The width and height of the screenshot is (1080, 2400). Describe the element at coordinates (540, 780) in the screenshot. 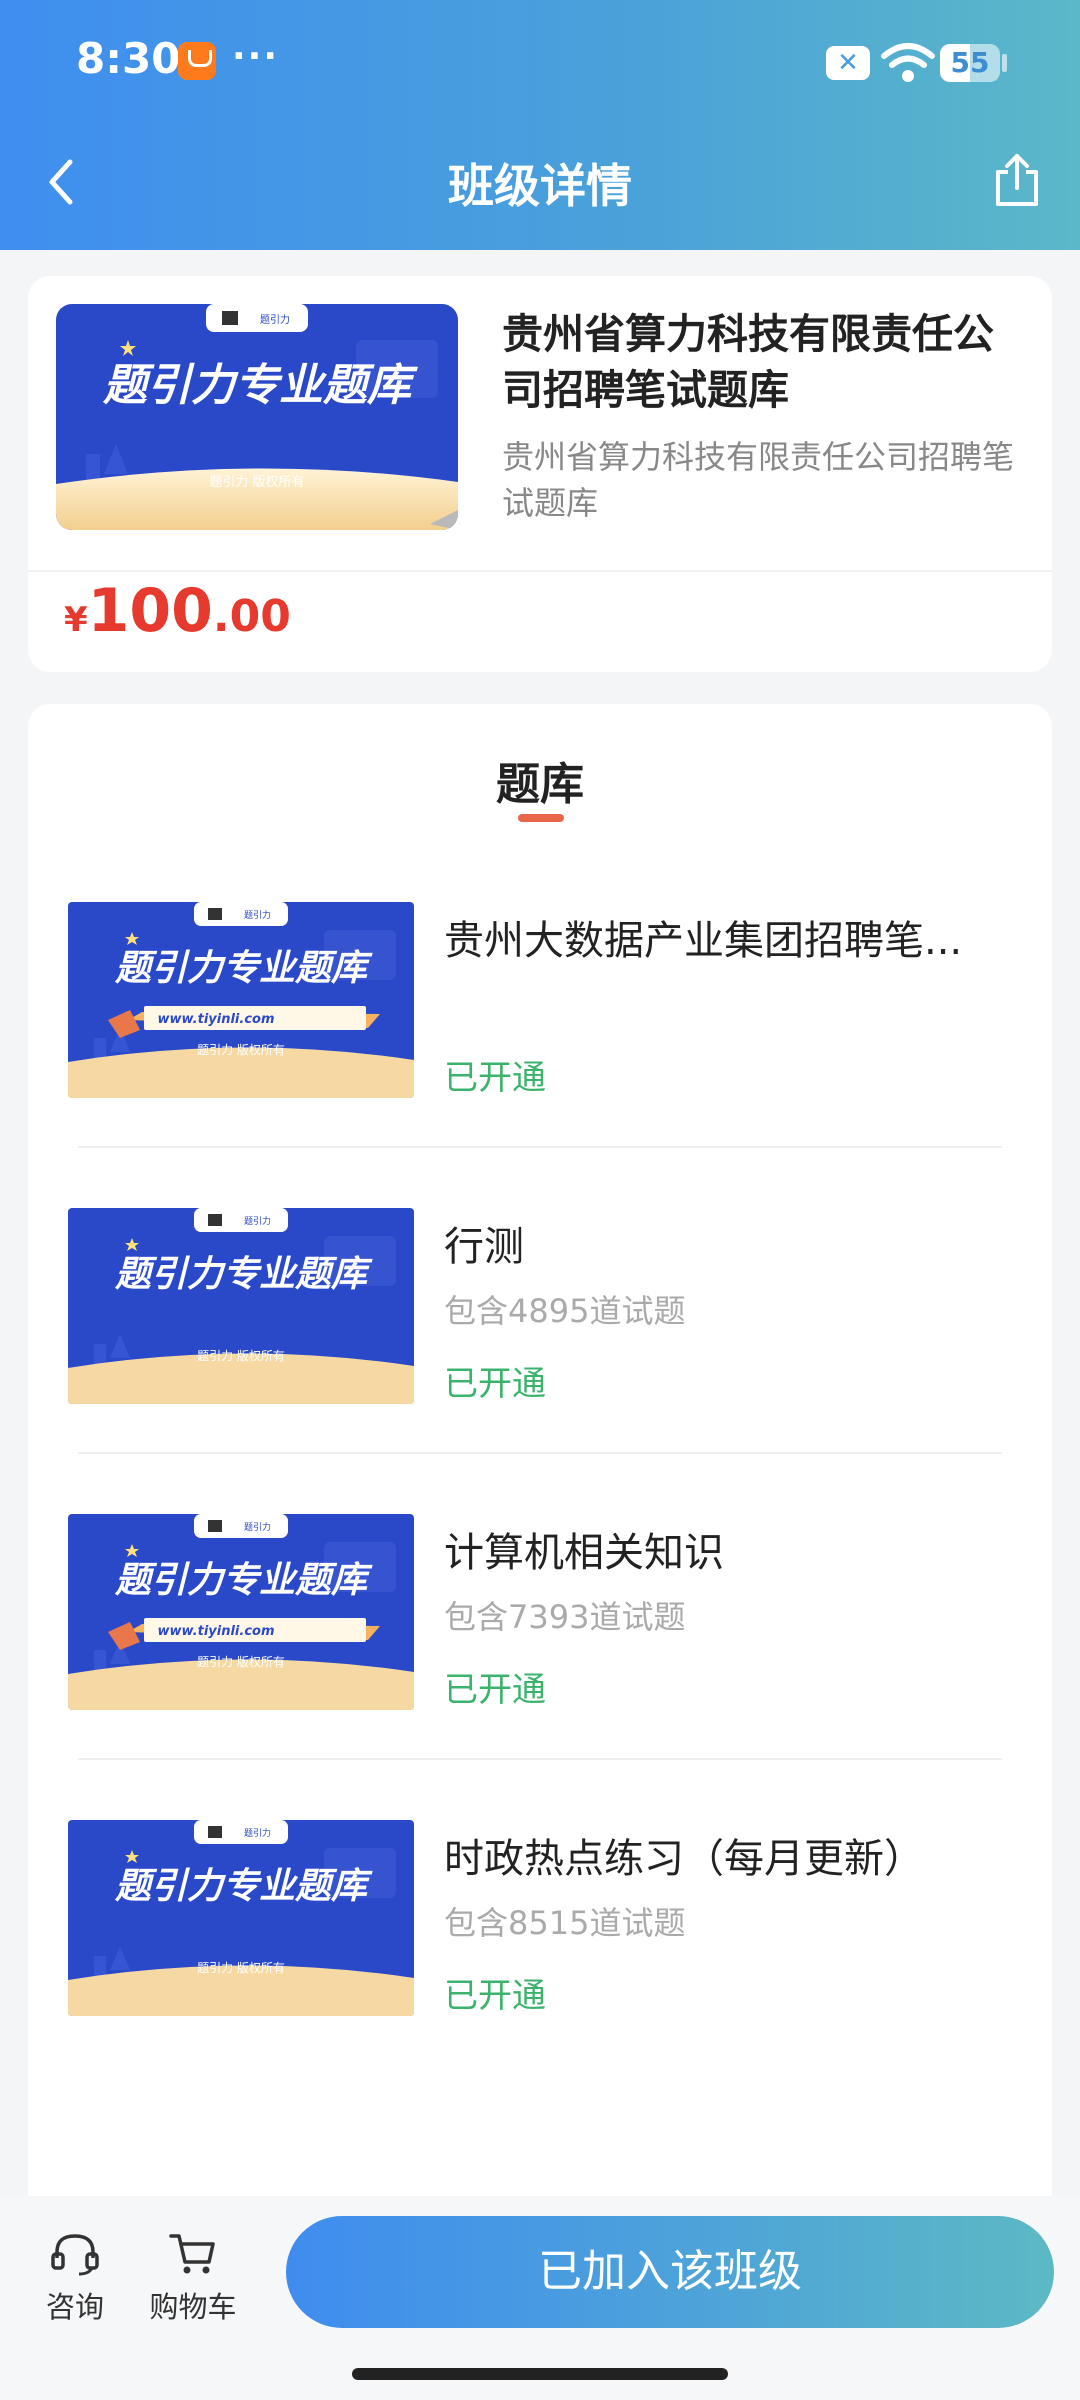

I see `tab-question-bank: 题库` at that location.